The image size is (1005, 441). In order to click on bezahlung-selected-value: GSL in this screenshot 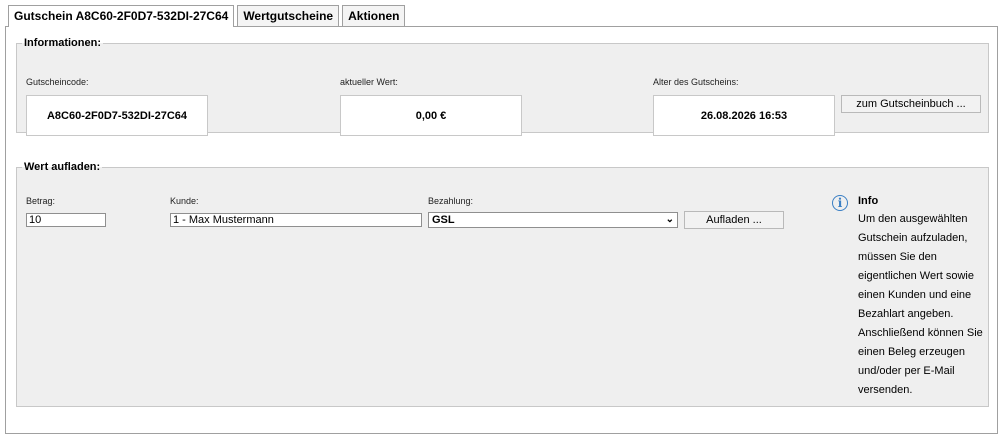, I will do `click(443, 220)`.